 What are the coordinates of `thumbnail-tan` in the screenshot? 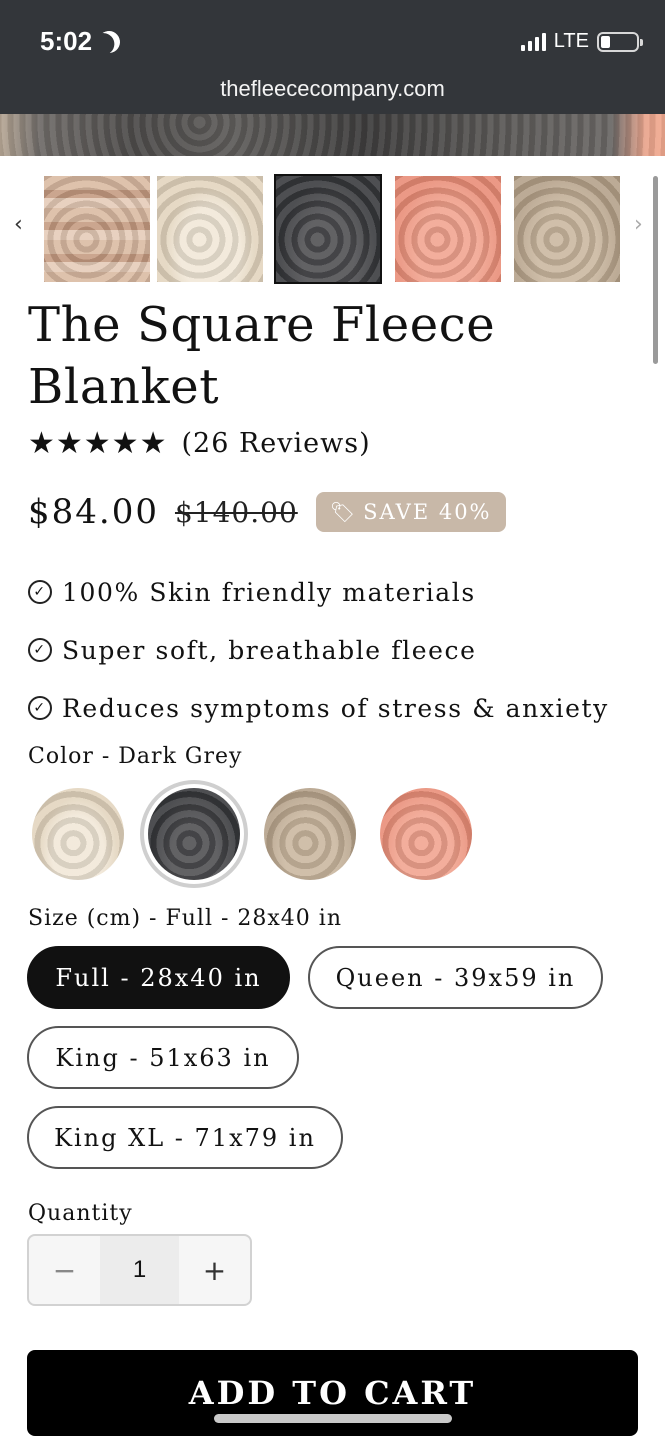 It's located at (97, 229).